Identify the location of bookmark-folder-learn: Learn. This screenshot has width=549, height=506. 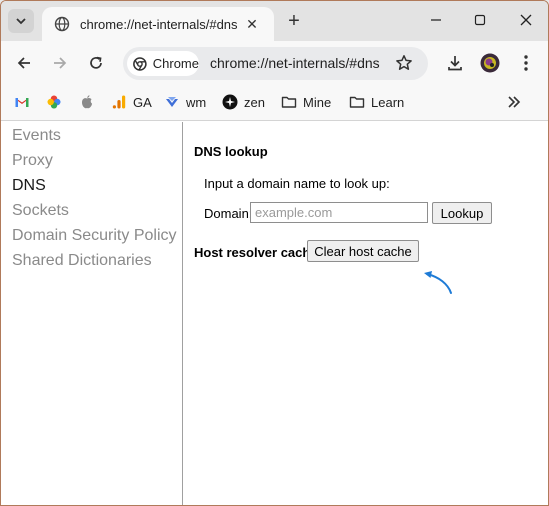
(376, 102).